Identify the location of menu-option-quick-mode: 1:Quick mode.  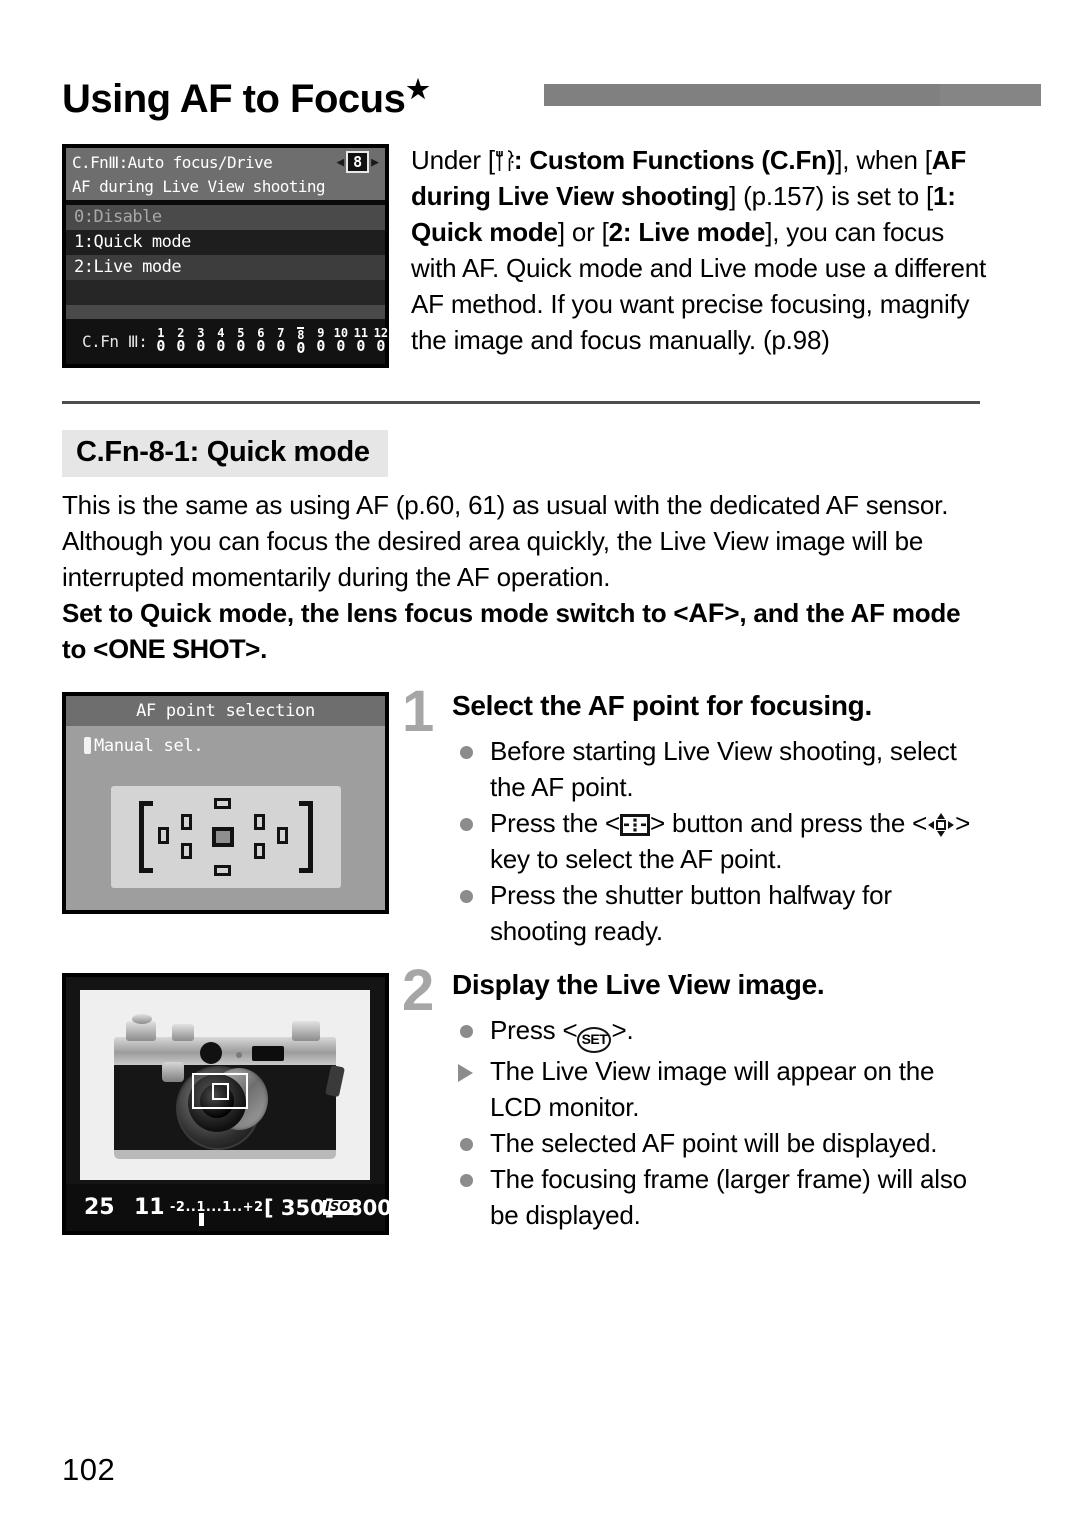
(225, 242).